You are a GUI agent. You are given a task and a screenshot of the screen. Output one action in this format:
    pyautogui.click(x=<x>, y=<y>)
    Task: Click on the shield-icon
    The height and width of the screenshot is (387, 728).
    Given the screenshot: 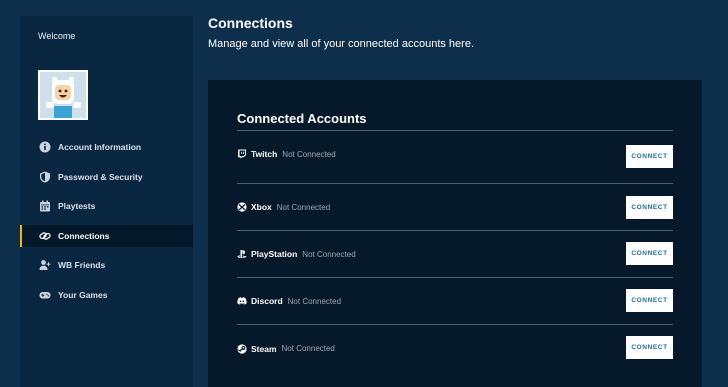 What is the action you would take?
    pyautogui.click(x=44, y=176)
    